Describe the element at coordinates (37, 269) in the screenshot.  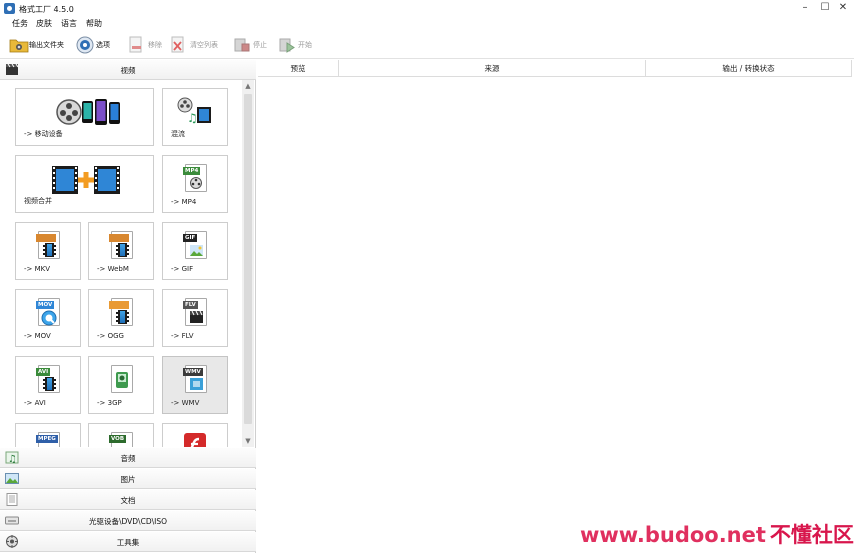
I see `tile-label: -> MKV` at that location.